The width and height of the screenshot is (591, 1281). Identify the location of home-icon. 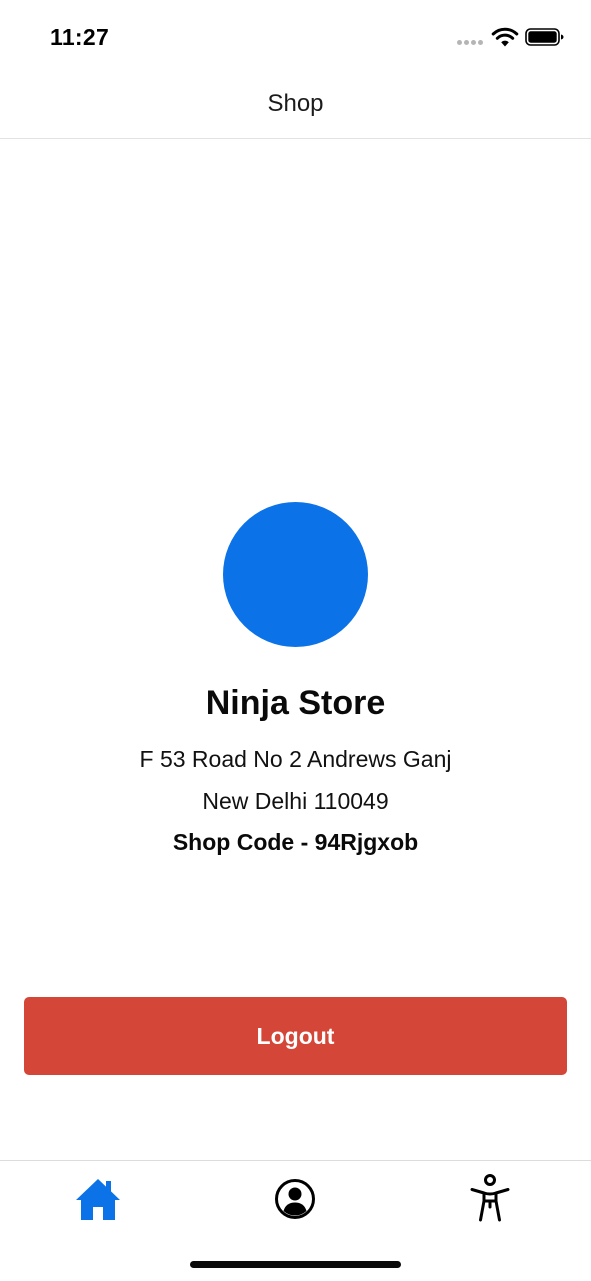
(98, 1199).